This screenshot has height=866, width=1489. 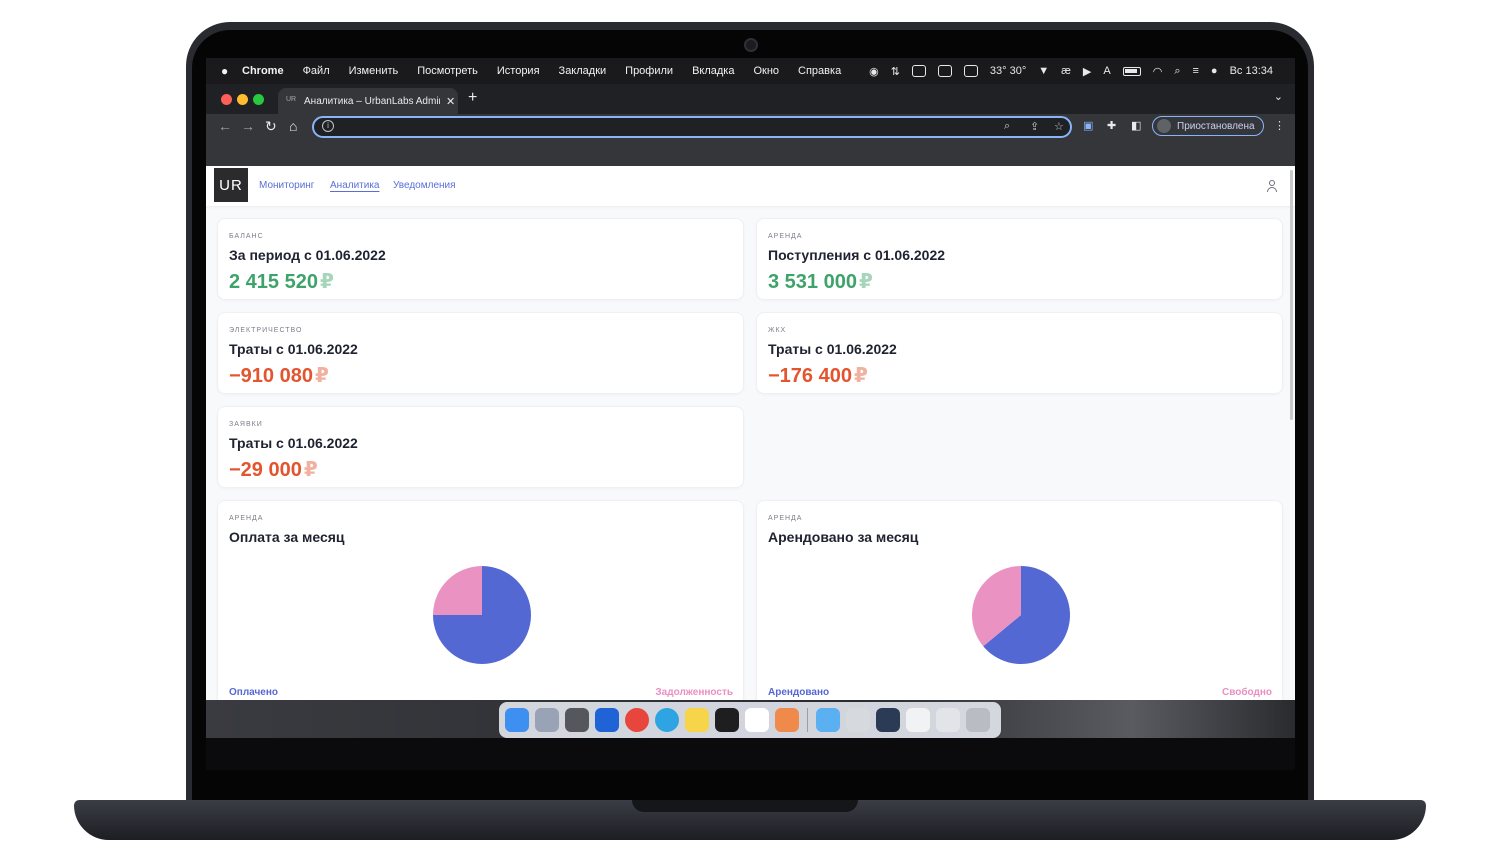 What do you see at coordinates (1196, 71) in the screenshot?
I see `control-center-icon: ≡` at bounding box center [1196, 71].